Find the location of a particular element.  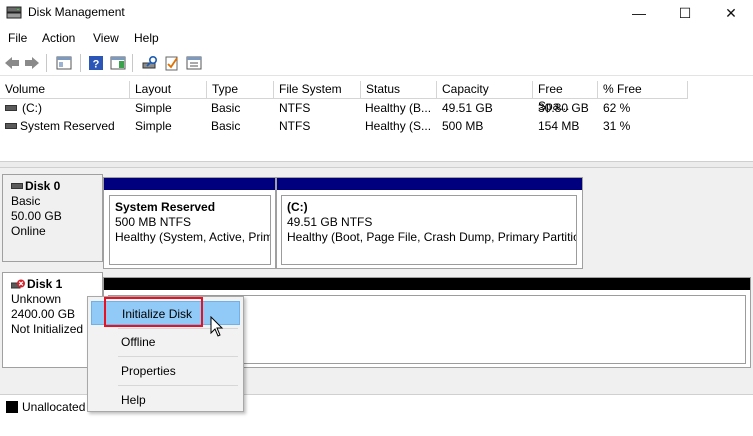

menu-file: File is located at coordinates (17, 38).